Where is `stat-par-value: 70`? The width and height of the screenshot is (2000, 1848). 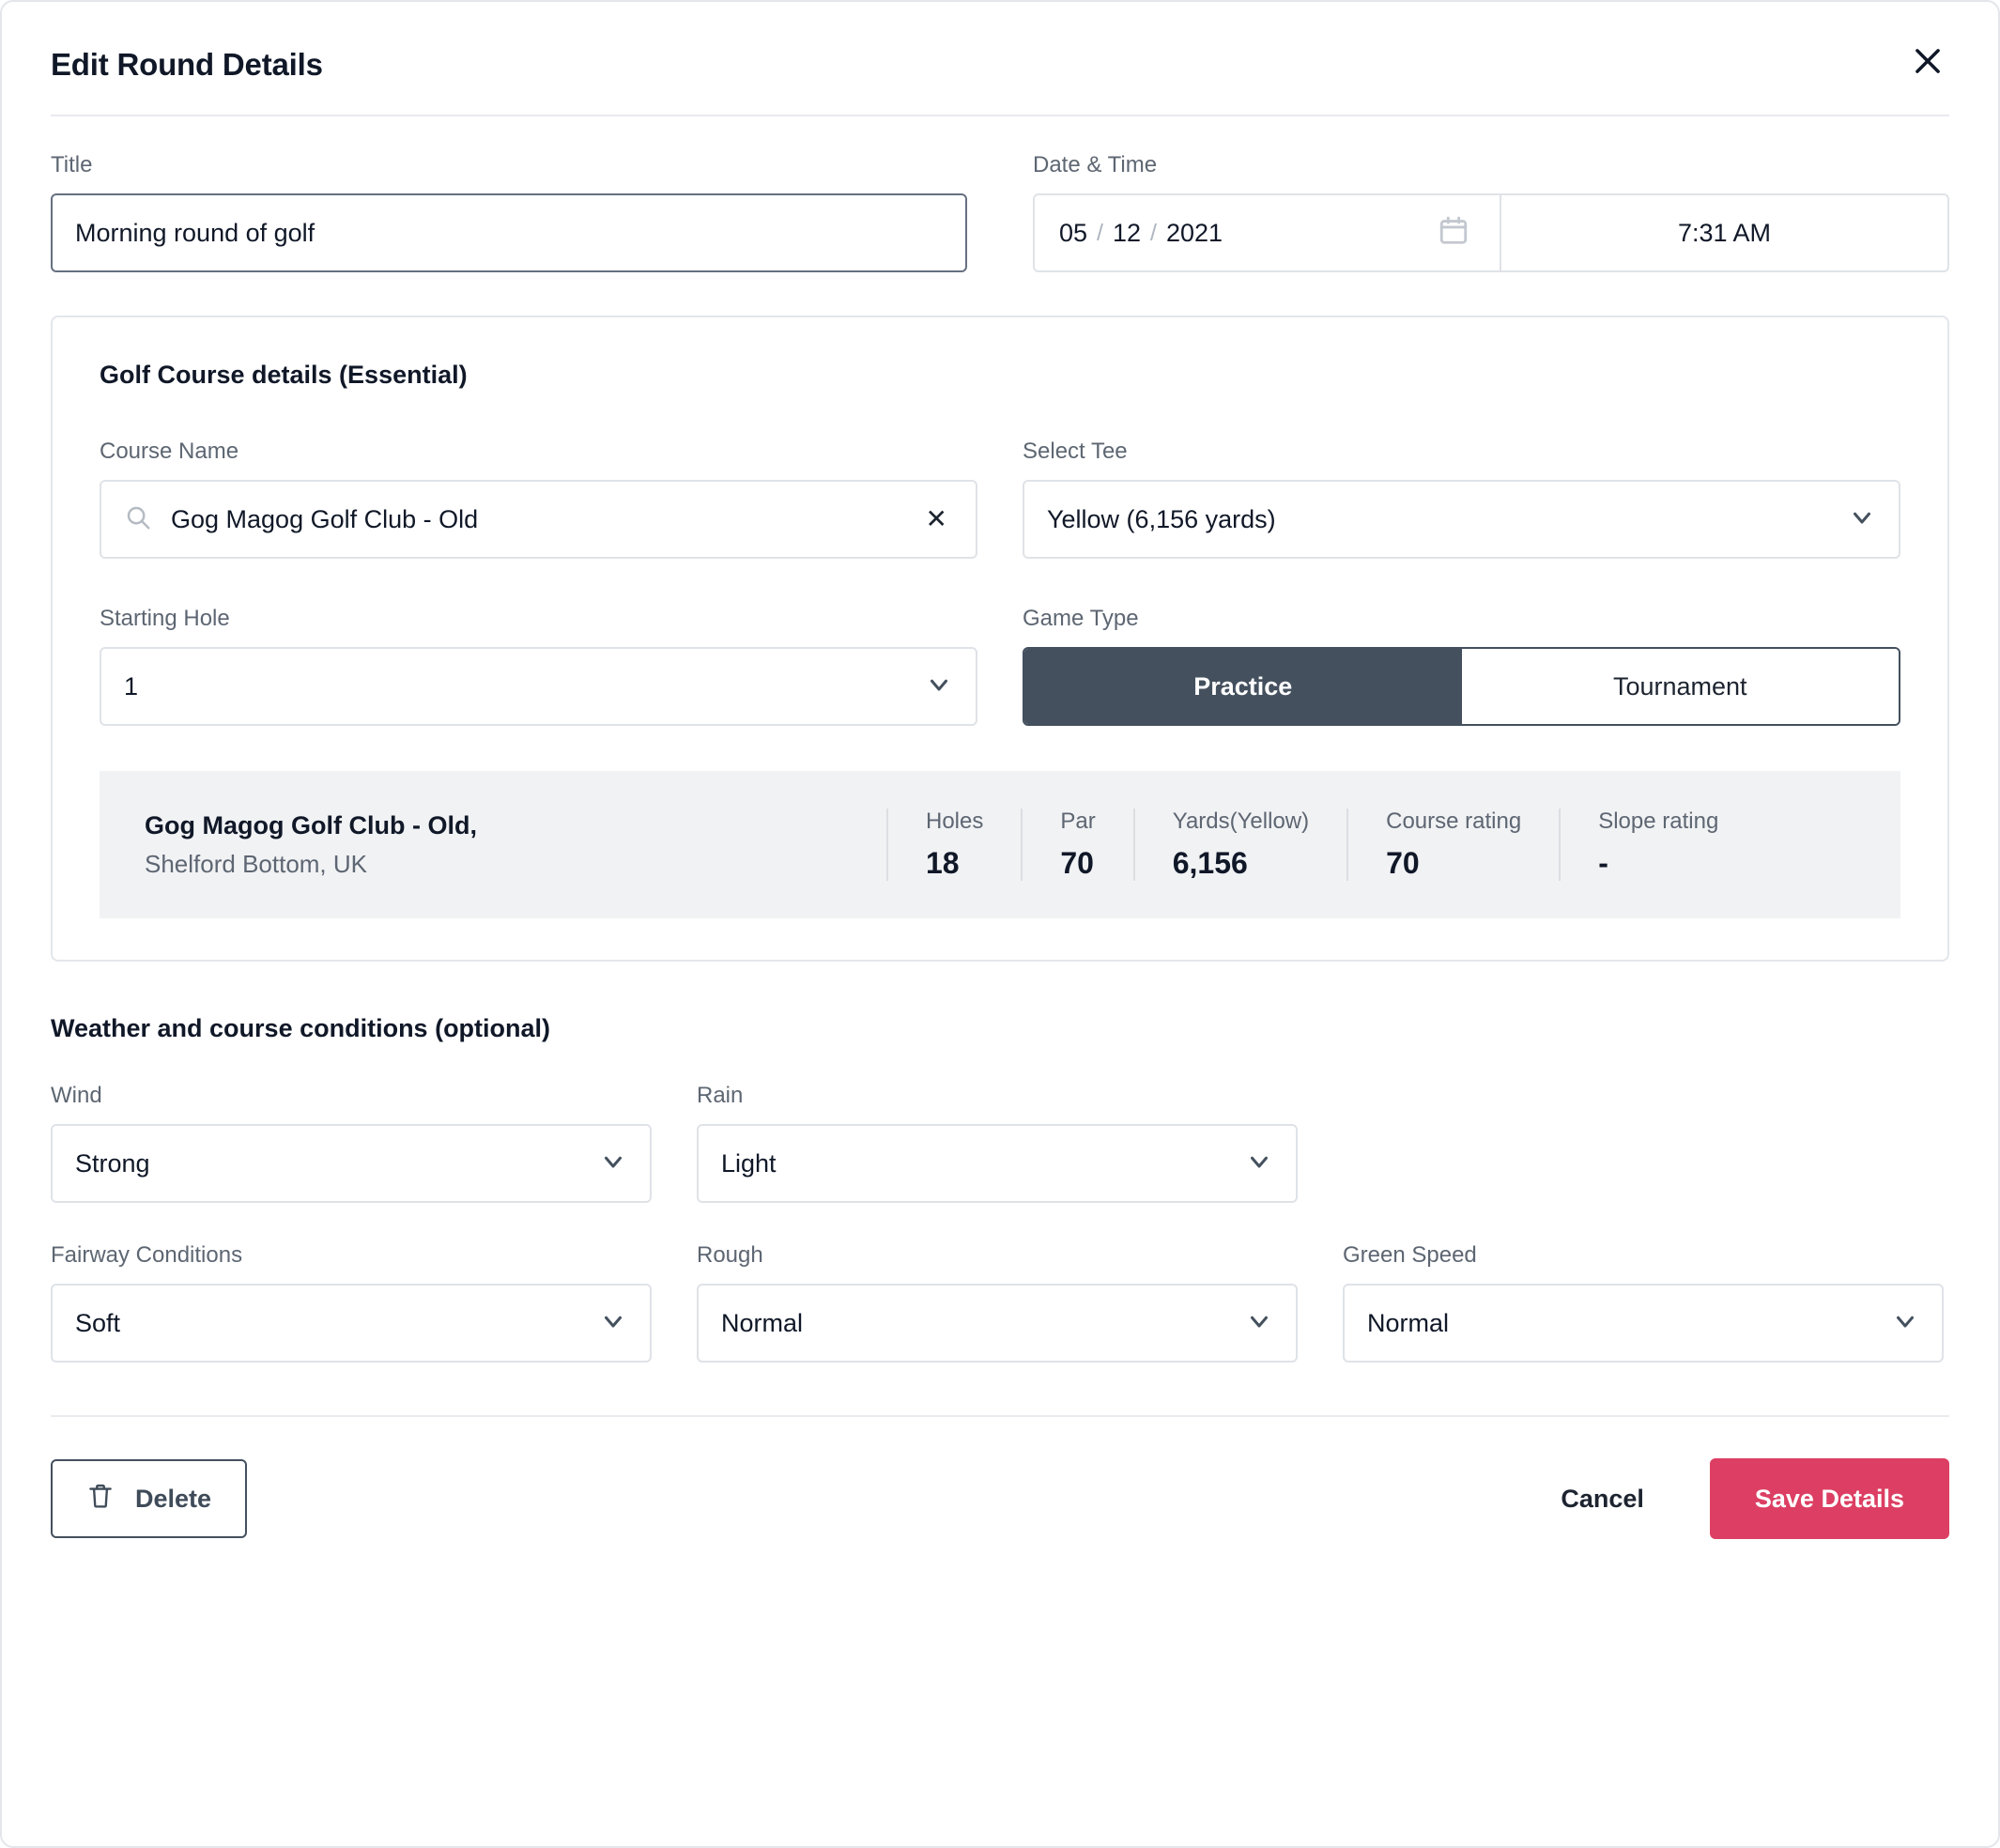 stat-par-value: 70 is located at coordinates (1077, 863).